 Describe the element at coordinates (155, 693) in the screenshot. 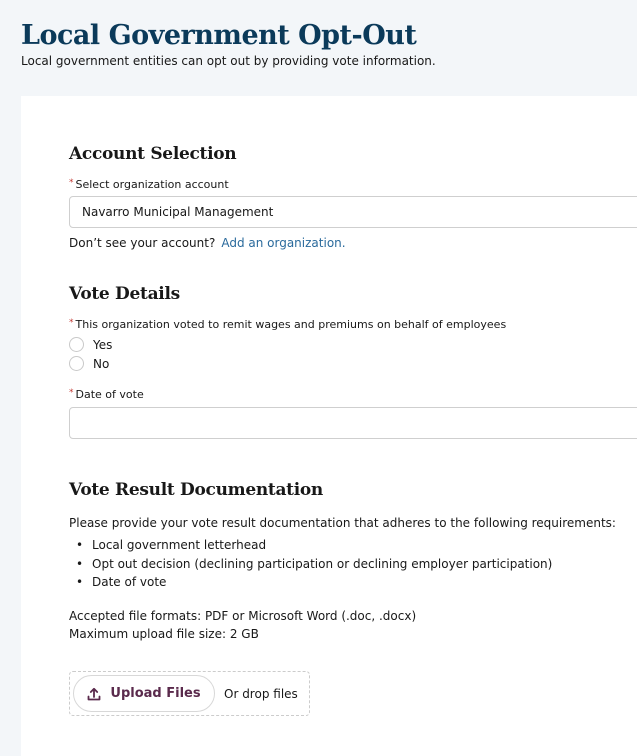

I see `upload-files-label: Upload Files` at that location.